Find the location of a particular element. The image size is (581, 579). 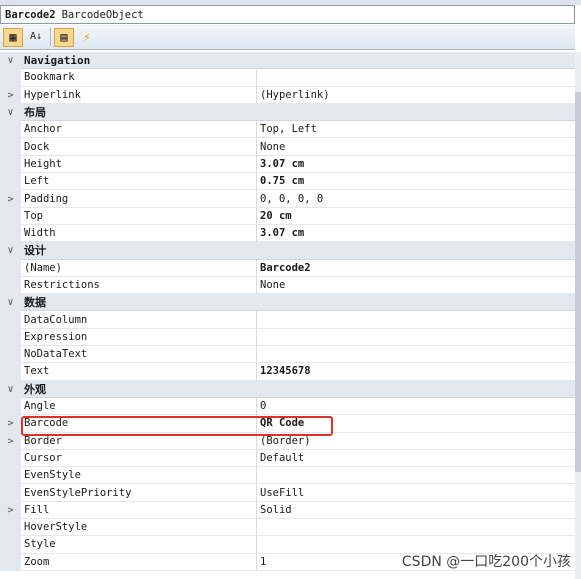

category-label: 设计 is located at coordinates (298, 251).